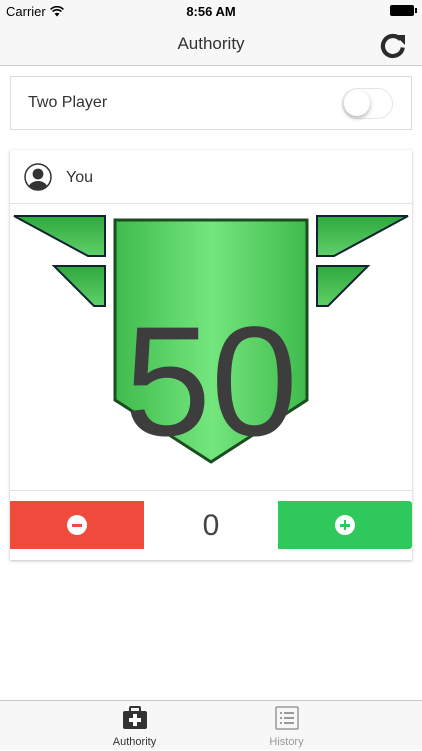  Describe the element at coordinates (211, 177) in the screenshot. I see `player-header: You` at that location.